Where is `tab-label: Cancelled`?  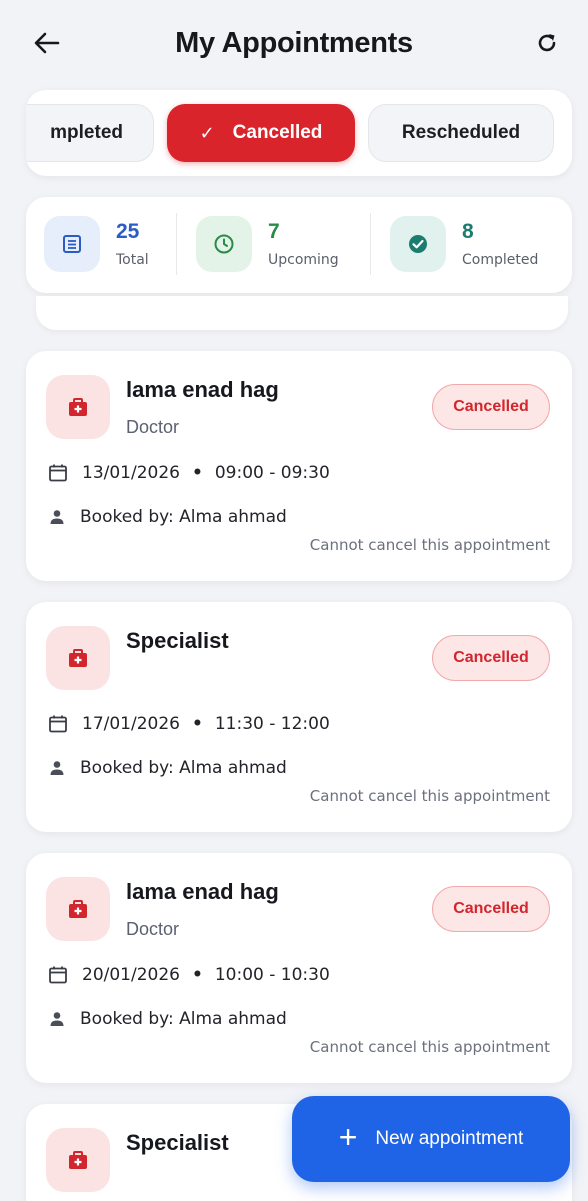 tab-label: Cancelled is located at coordinates (277, 132).